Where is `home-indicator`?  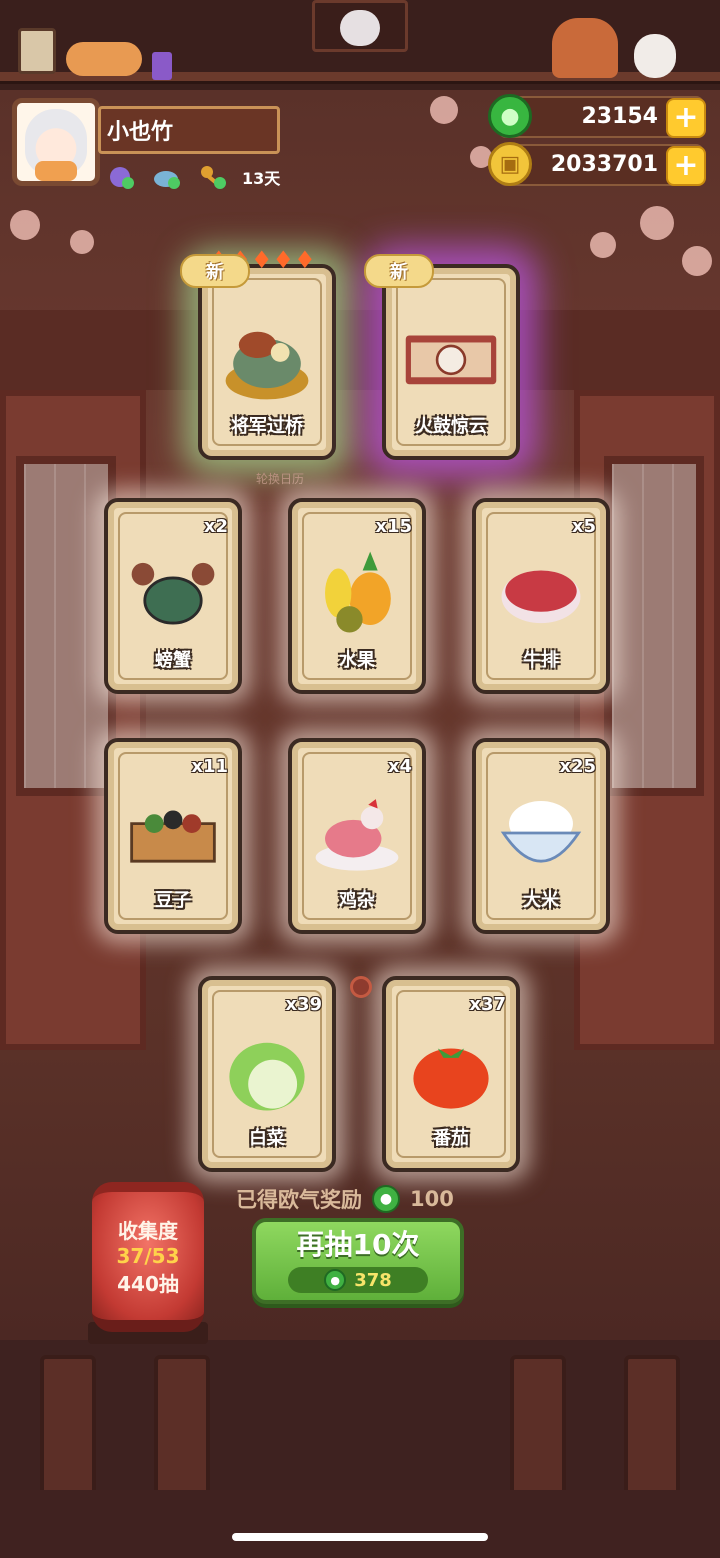
home-indicator is located at coordinates (360, 1537).